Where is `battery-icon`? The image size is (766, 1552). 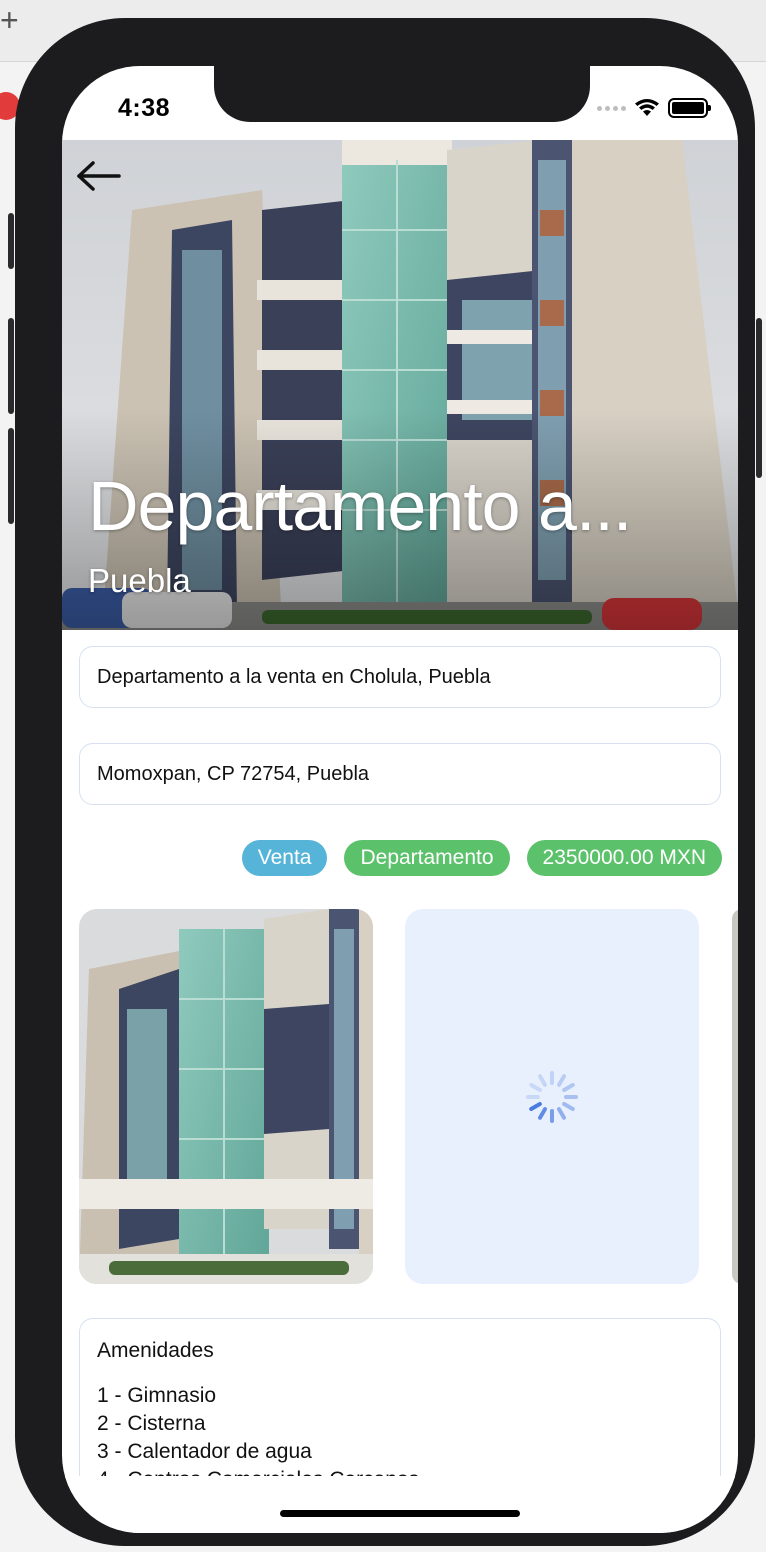
battery-icon is located at coordinates (689, 108).